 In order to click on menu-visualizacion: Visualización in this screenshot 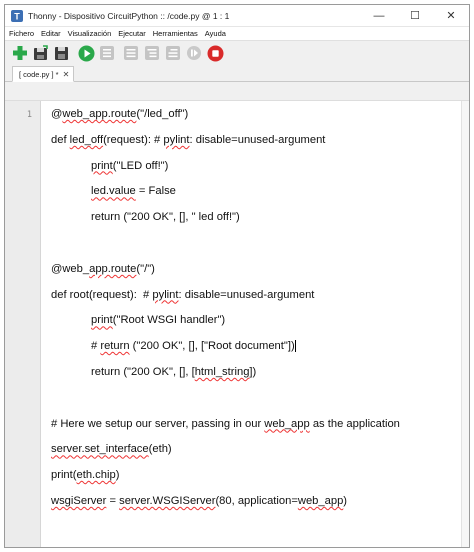, I will do `click(90, 33)`.